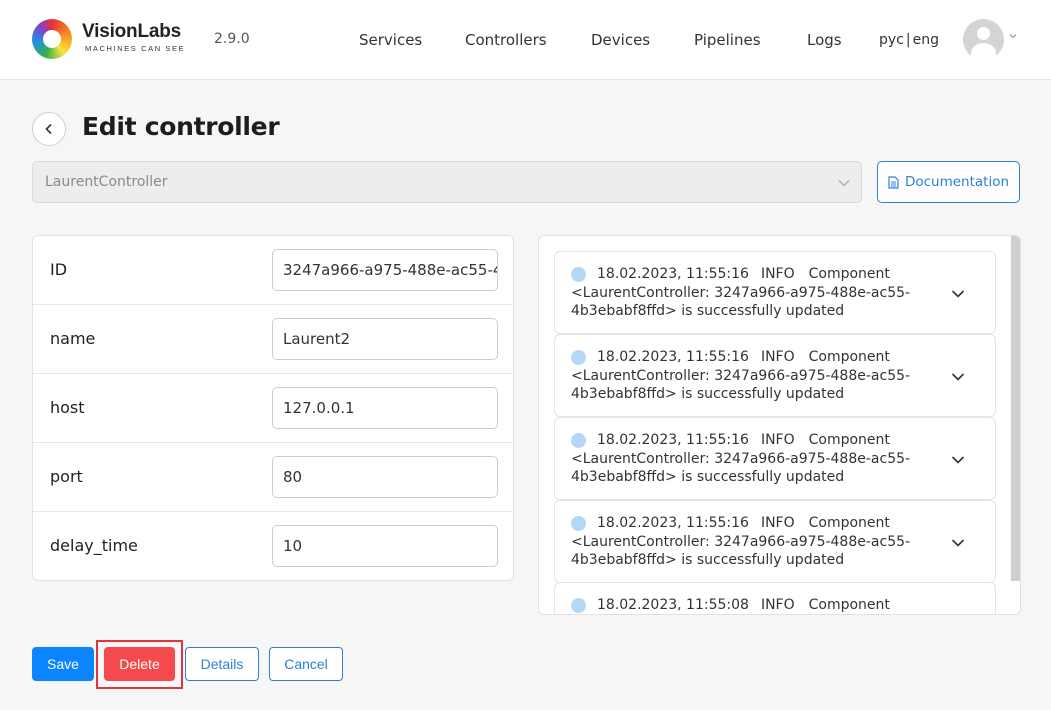 This screenshot has height=710, width=1051. Describe the element at coordinates (390, 40) in the screenshot. I see `nav-services: Services` at that location.